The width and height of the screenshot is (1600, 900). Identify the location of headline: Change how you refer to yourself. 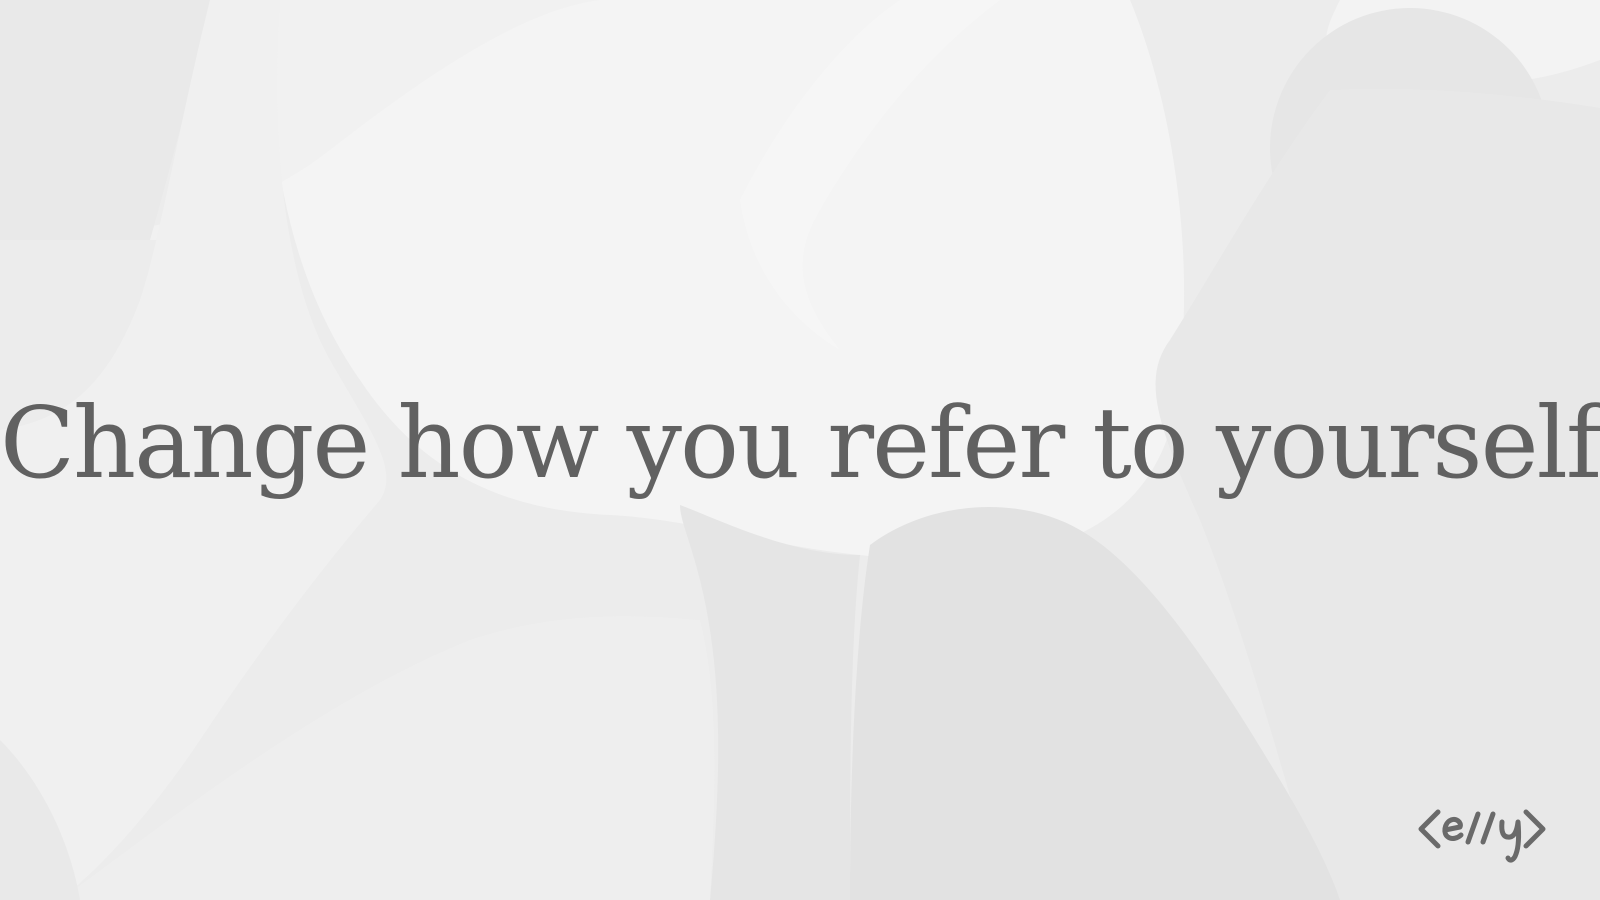
(800, 444).